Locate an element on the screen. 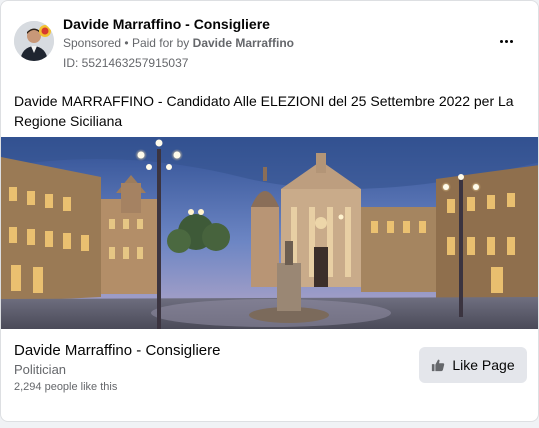  author-avatar is located at coordinates (34, 41).